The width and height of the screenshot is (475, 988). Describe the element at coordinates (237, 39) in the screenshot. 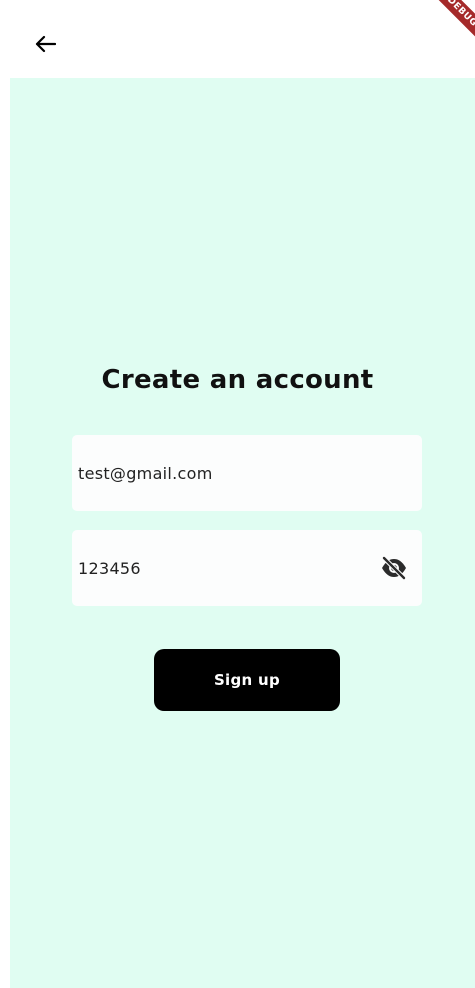

I see `app-bar: DEBUG` at that location.